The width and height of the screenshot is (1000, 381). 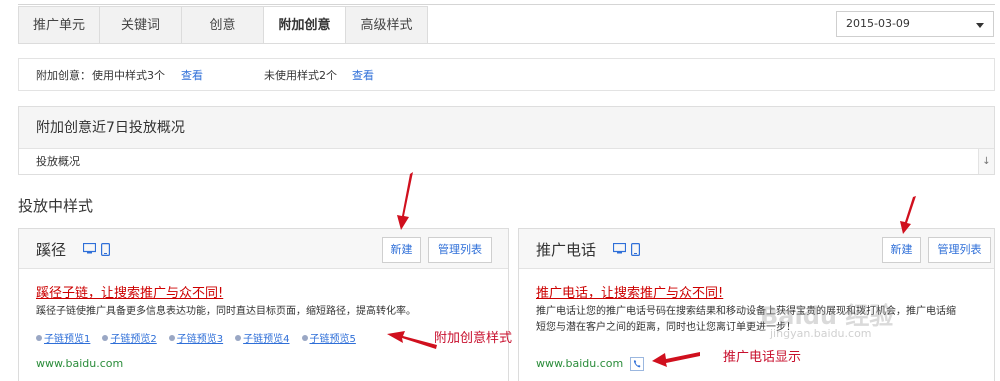 I want to click on sublink-list: 子链预览1 子链预览2 子链预览3 子链预览4 子链预览5, so click(x=202, y=337).